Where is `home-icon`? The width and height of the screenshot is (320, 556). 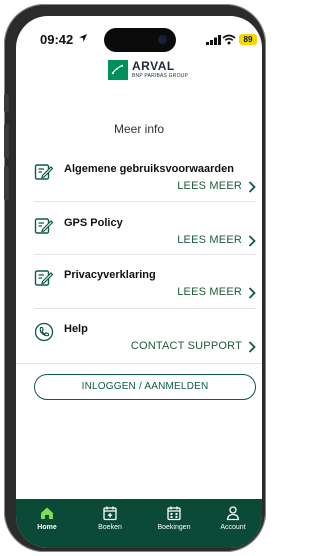
home-icon is located at coordinates (47, 513).